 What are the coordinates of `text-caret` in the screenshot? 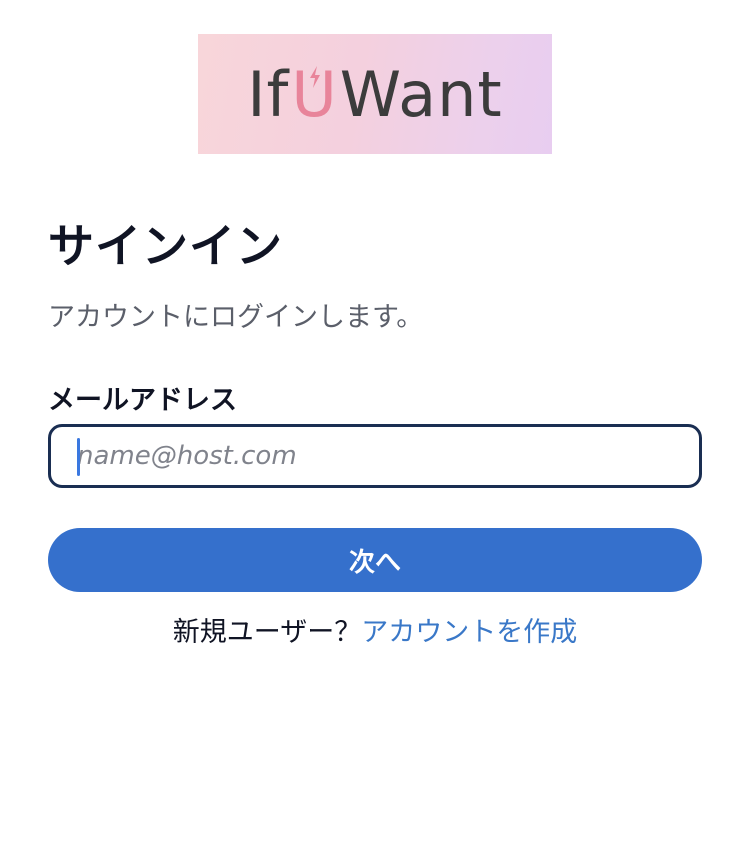 It's located at (78, 457).